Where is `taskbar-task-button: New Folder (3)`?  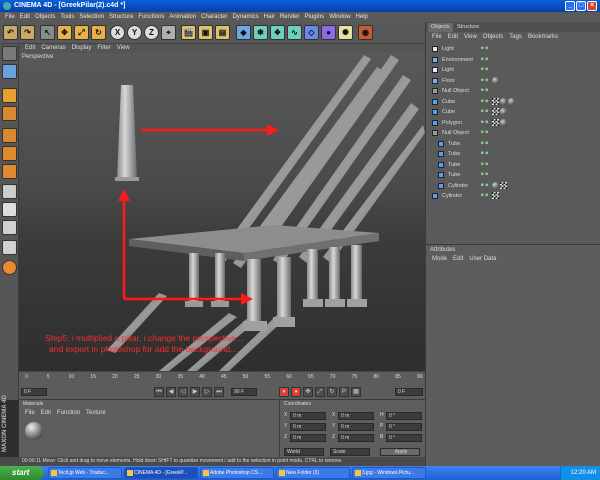 taskbar-task-button: New Folder (3) is located at coordinates (313, 473).